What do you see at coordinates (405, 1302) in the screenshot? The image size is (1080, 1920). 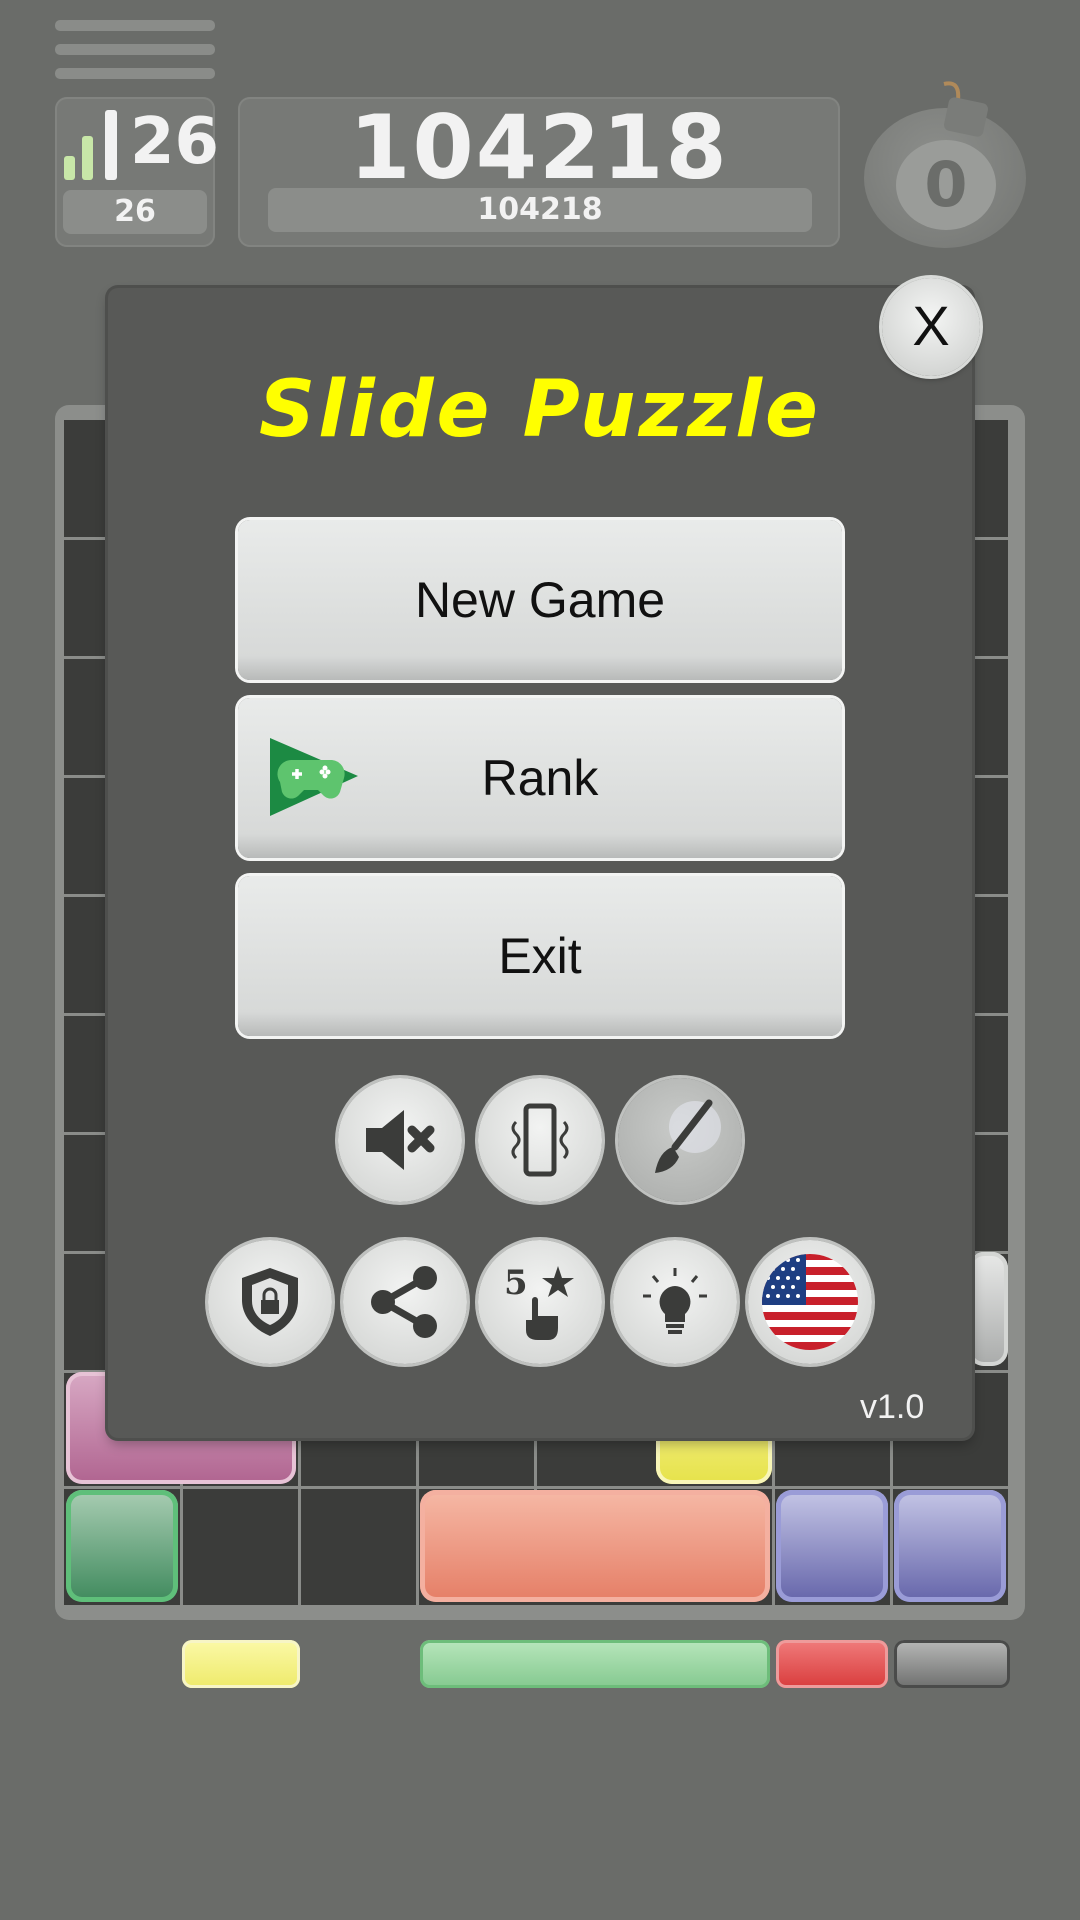 I see `share-icon` at bounding box center [405, 1302].